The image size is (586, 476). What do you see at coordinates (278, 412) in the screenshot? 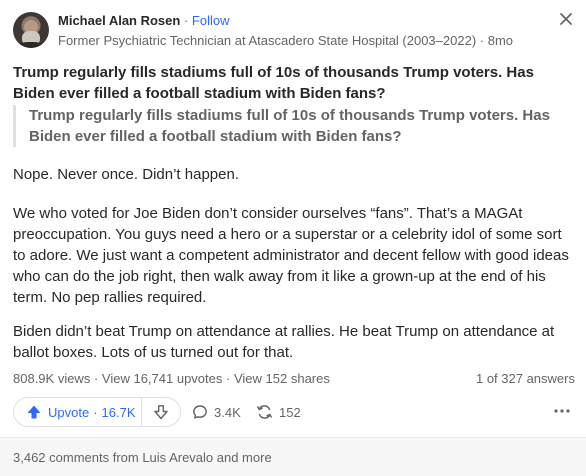
I see `share-button: 152` at bounding box center [278, 412].